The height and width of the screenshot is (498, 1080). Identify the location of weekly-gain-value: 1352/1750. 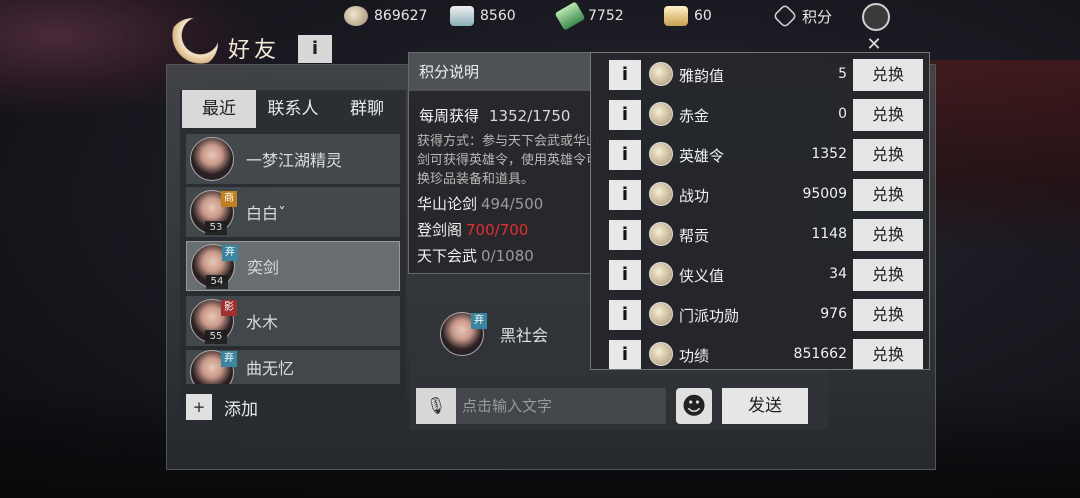
(530, 116).